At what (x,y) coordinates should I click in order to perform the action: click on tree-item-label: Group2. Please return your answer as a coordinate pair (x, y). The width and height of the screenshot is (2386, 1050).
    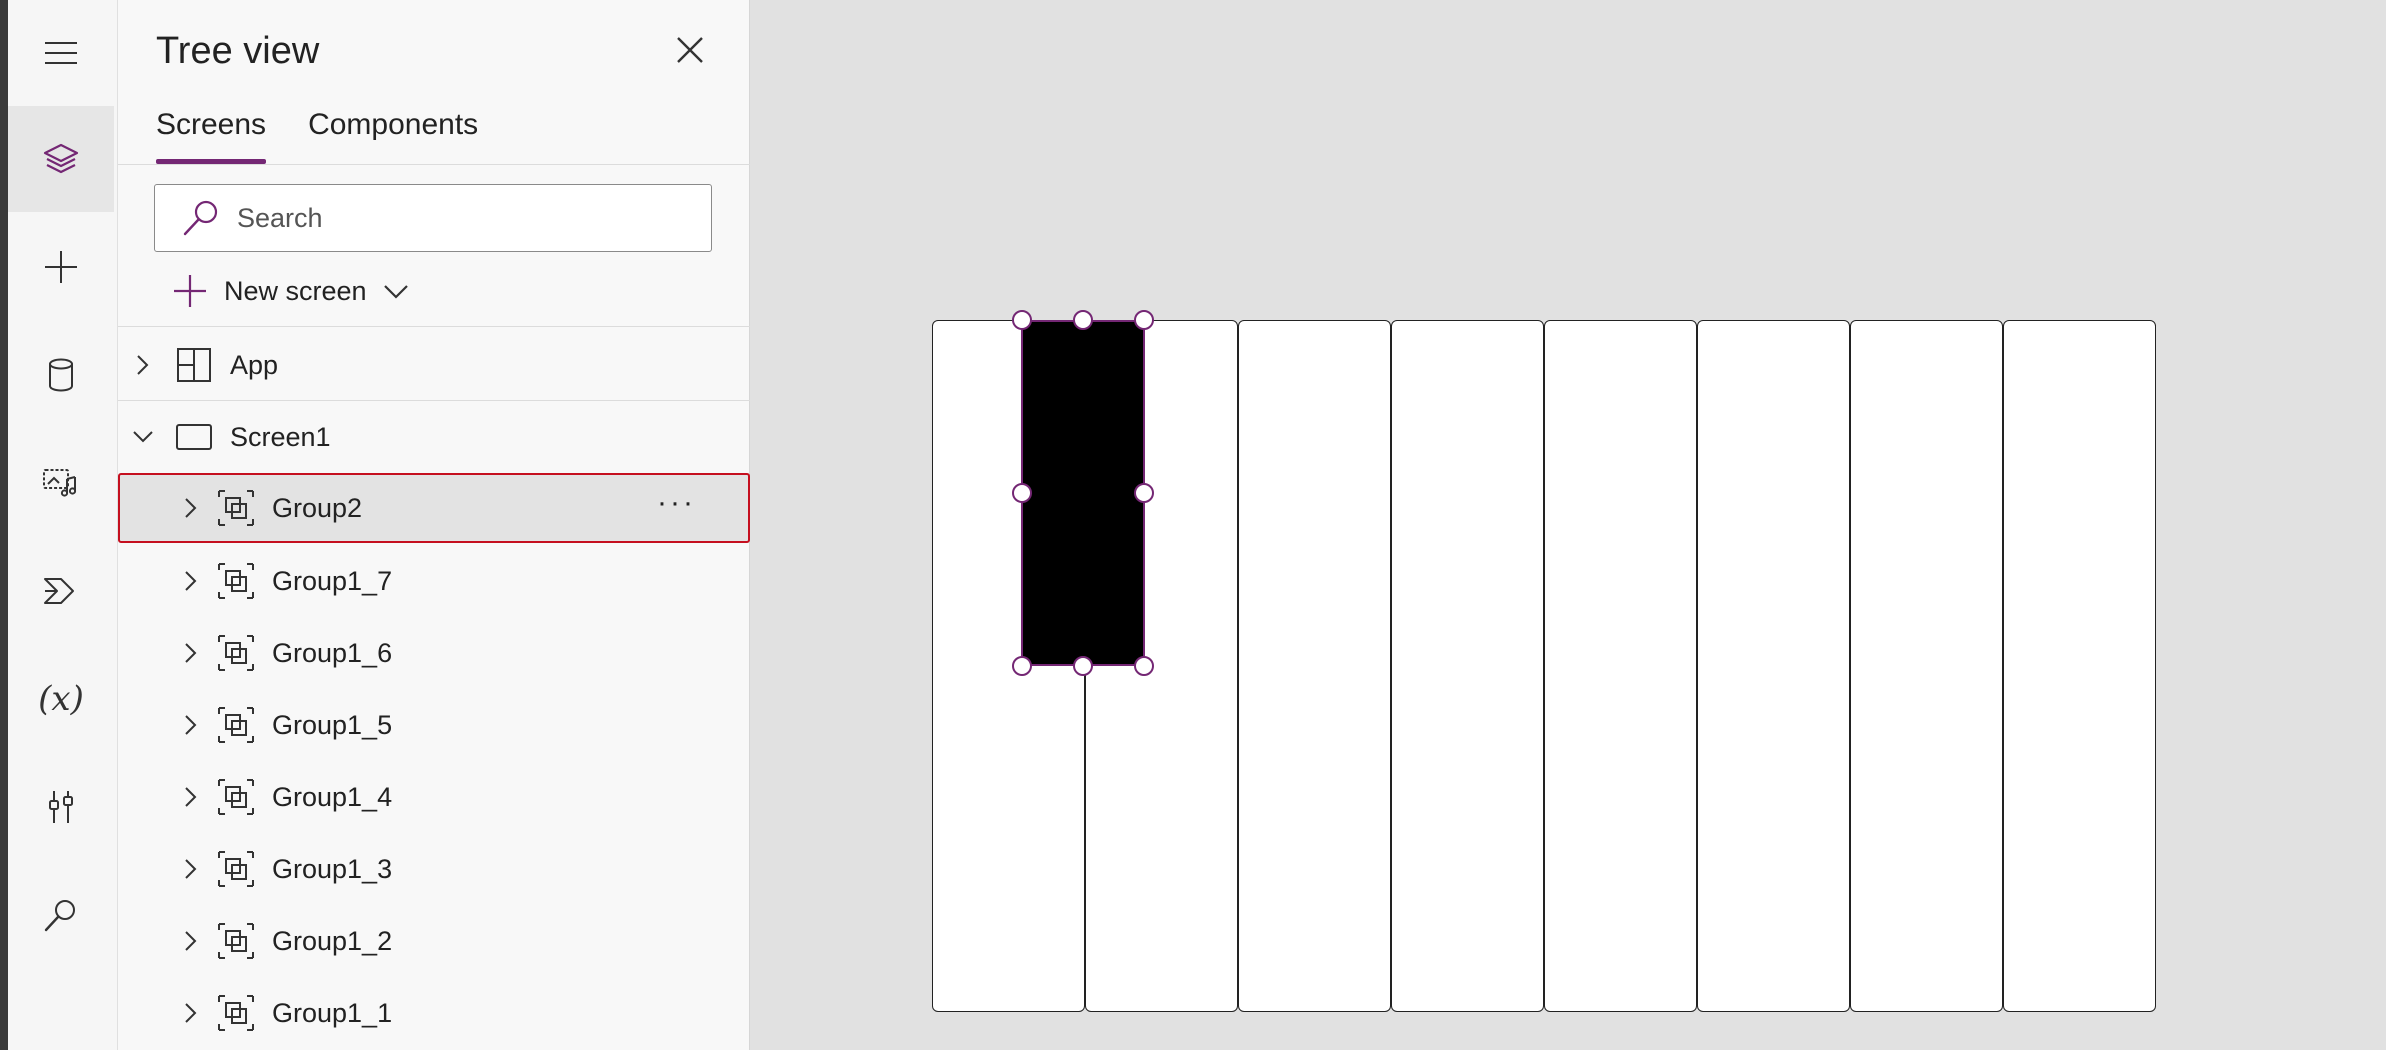
    Looking at the image, I should click on (317, 507).